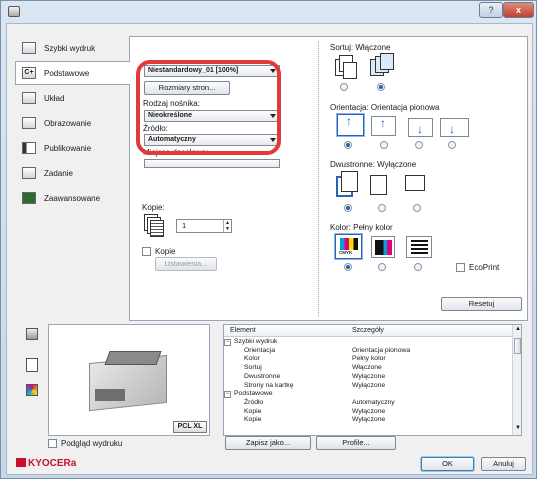 The height and width of the screenshot is (479, 537). What do you see at coordinates (21, 462) in the screenshot?
I see `kyocera-logo-mark-icon` at bounding box center [21, 462].